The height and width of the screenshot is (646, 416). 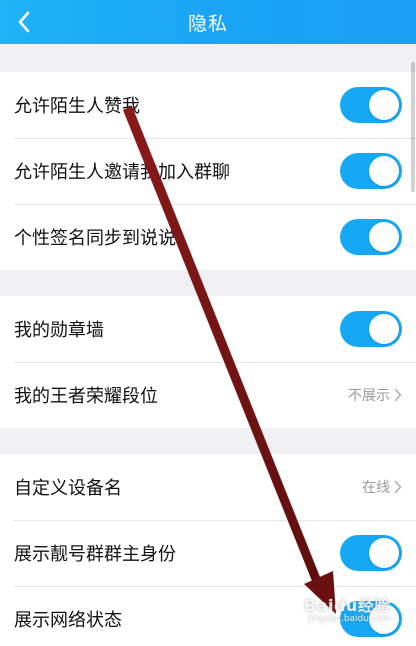 I want to click on page-title: 隐私, so click(x=207, y=23).